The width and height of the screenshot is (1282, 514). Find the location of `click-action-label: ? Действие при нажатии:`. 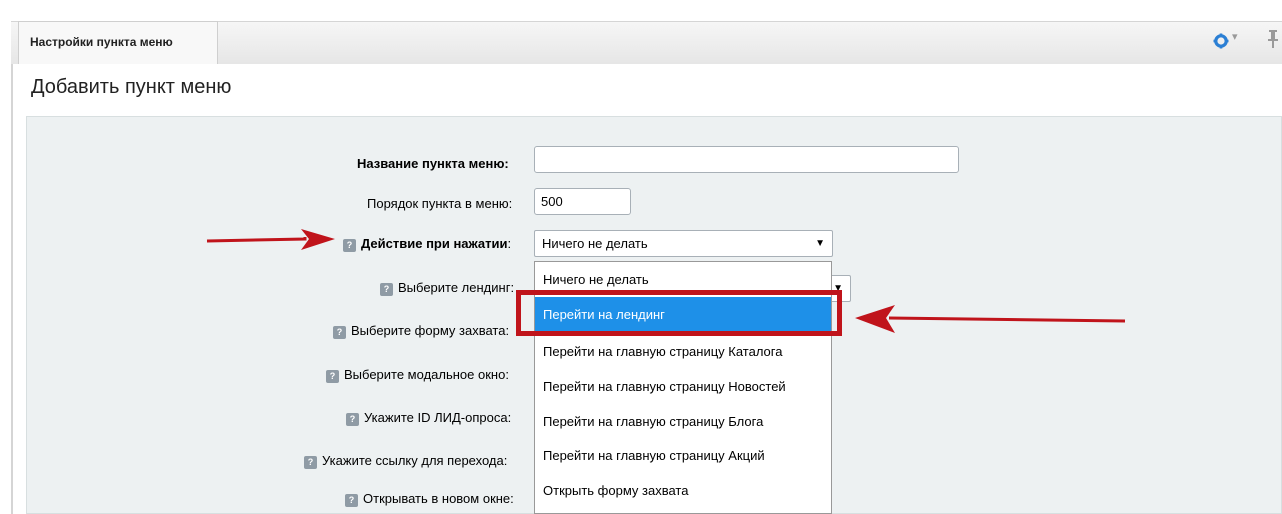

click-action-label: ? Действие при нажатии: is located at coordinates (427, 244).